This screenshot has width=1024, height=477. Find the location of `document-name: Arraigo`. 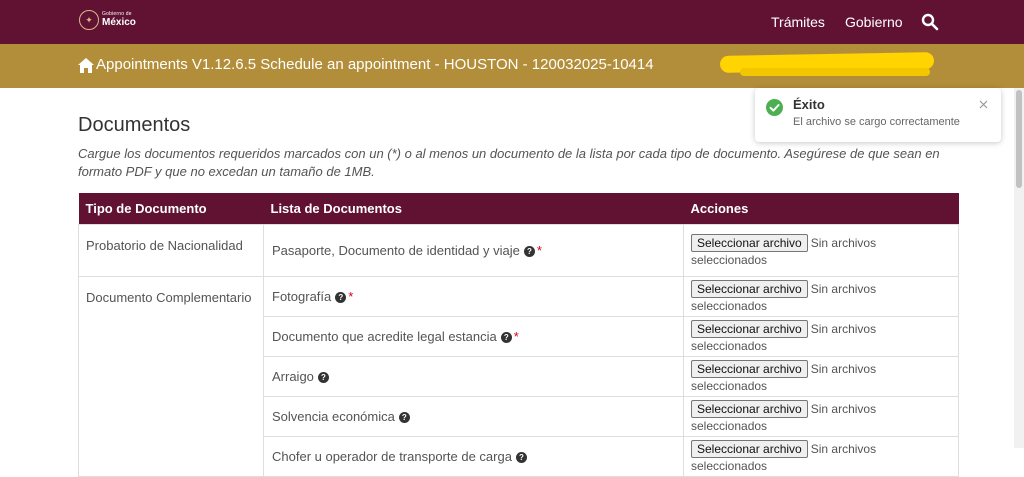

document-name: Arraigo is located at coordinates (293, 376).